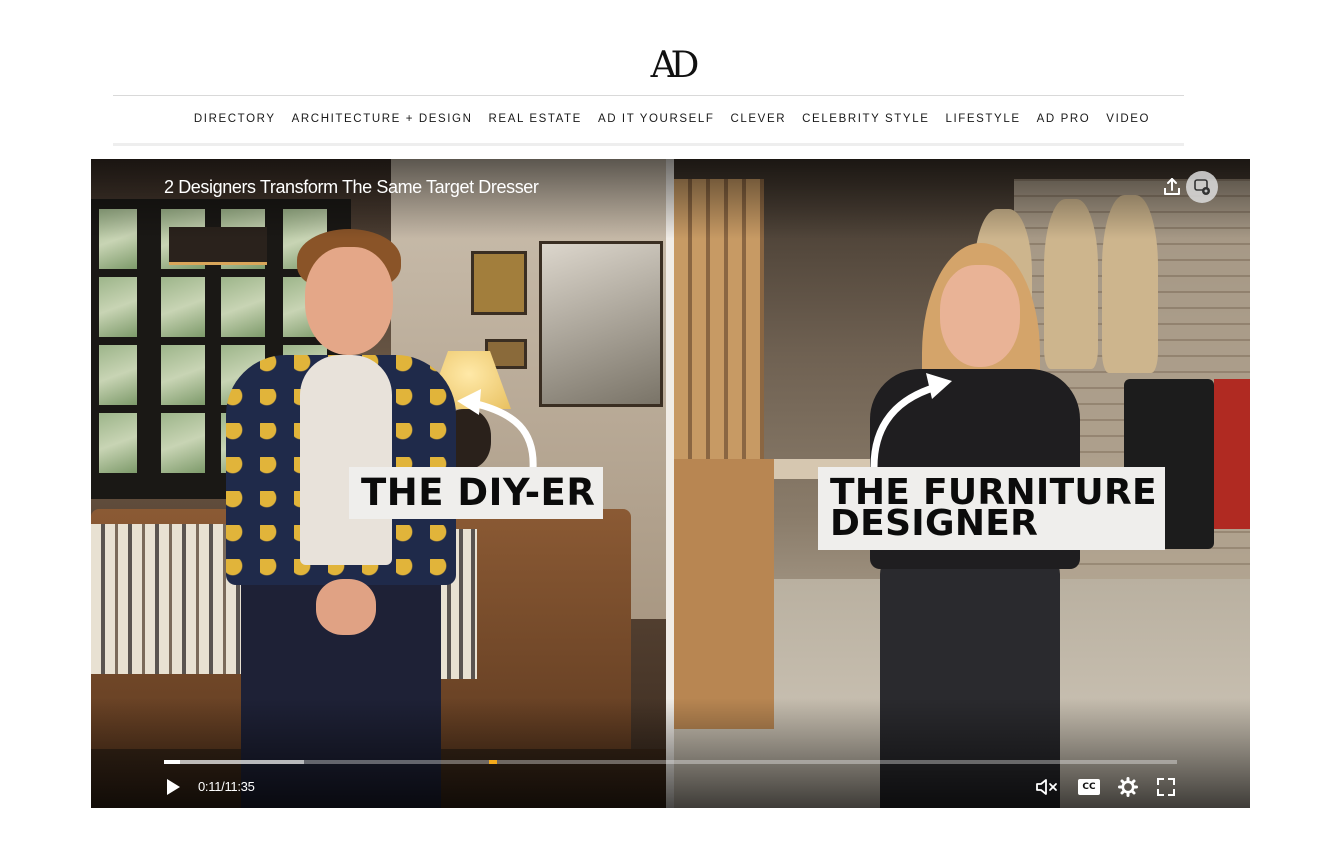 Image resolution: width=1344 pixels, height=860 pixels. I want to click on nav-item-clever: CLEVER, so click(759, 120).